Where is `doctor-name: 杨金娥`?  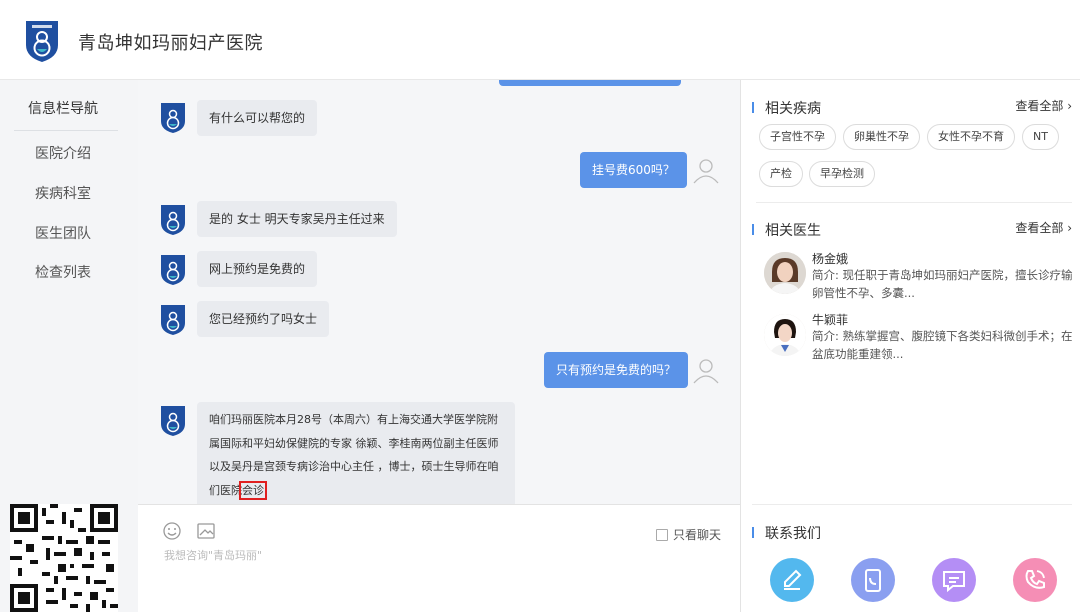
doctor-name: 杨金娥 is located at coordinates (830, 258).